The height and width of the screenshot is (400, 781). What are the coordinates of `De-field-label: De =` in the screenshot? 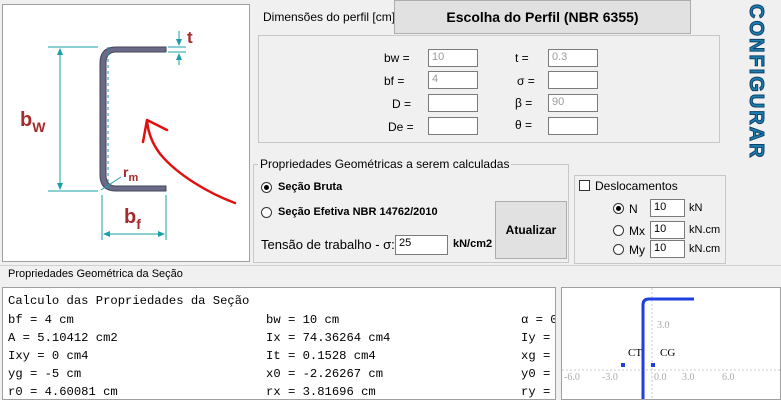 It's located at (401, 127).